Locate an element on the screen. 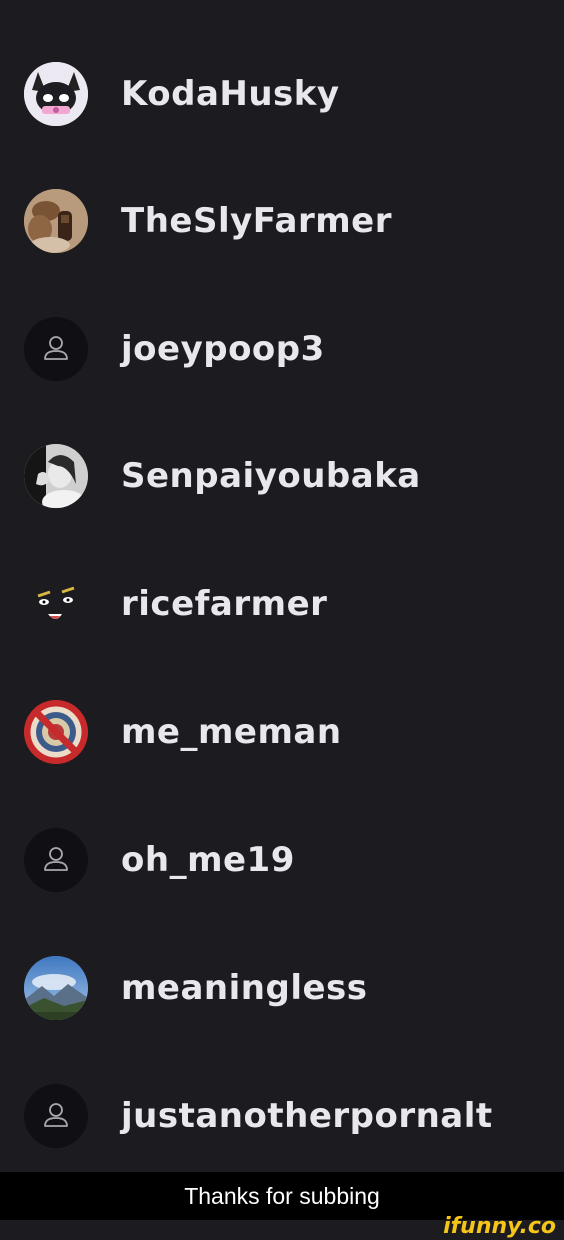 The width and height of the screenshot is (564, 1240). list-item: meaningless is located at coordinates (282, 988).